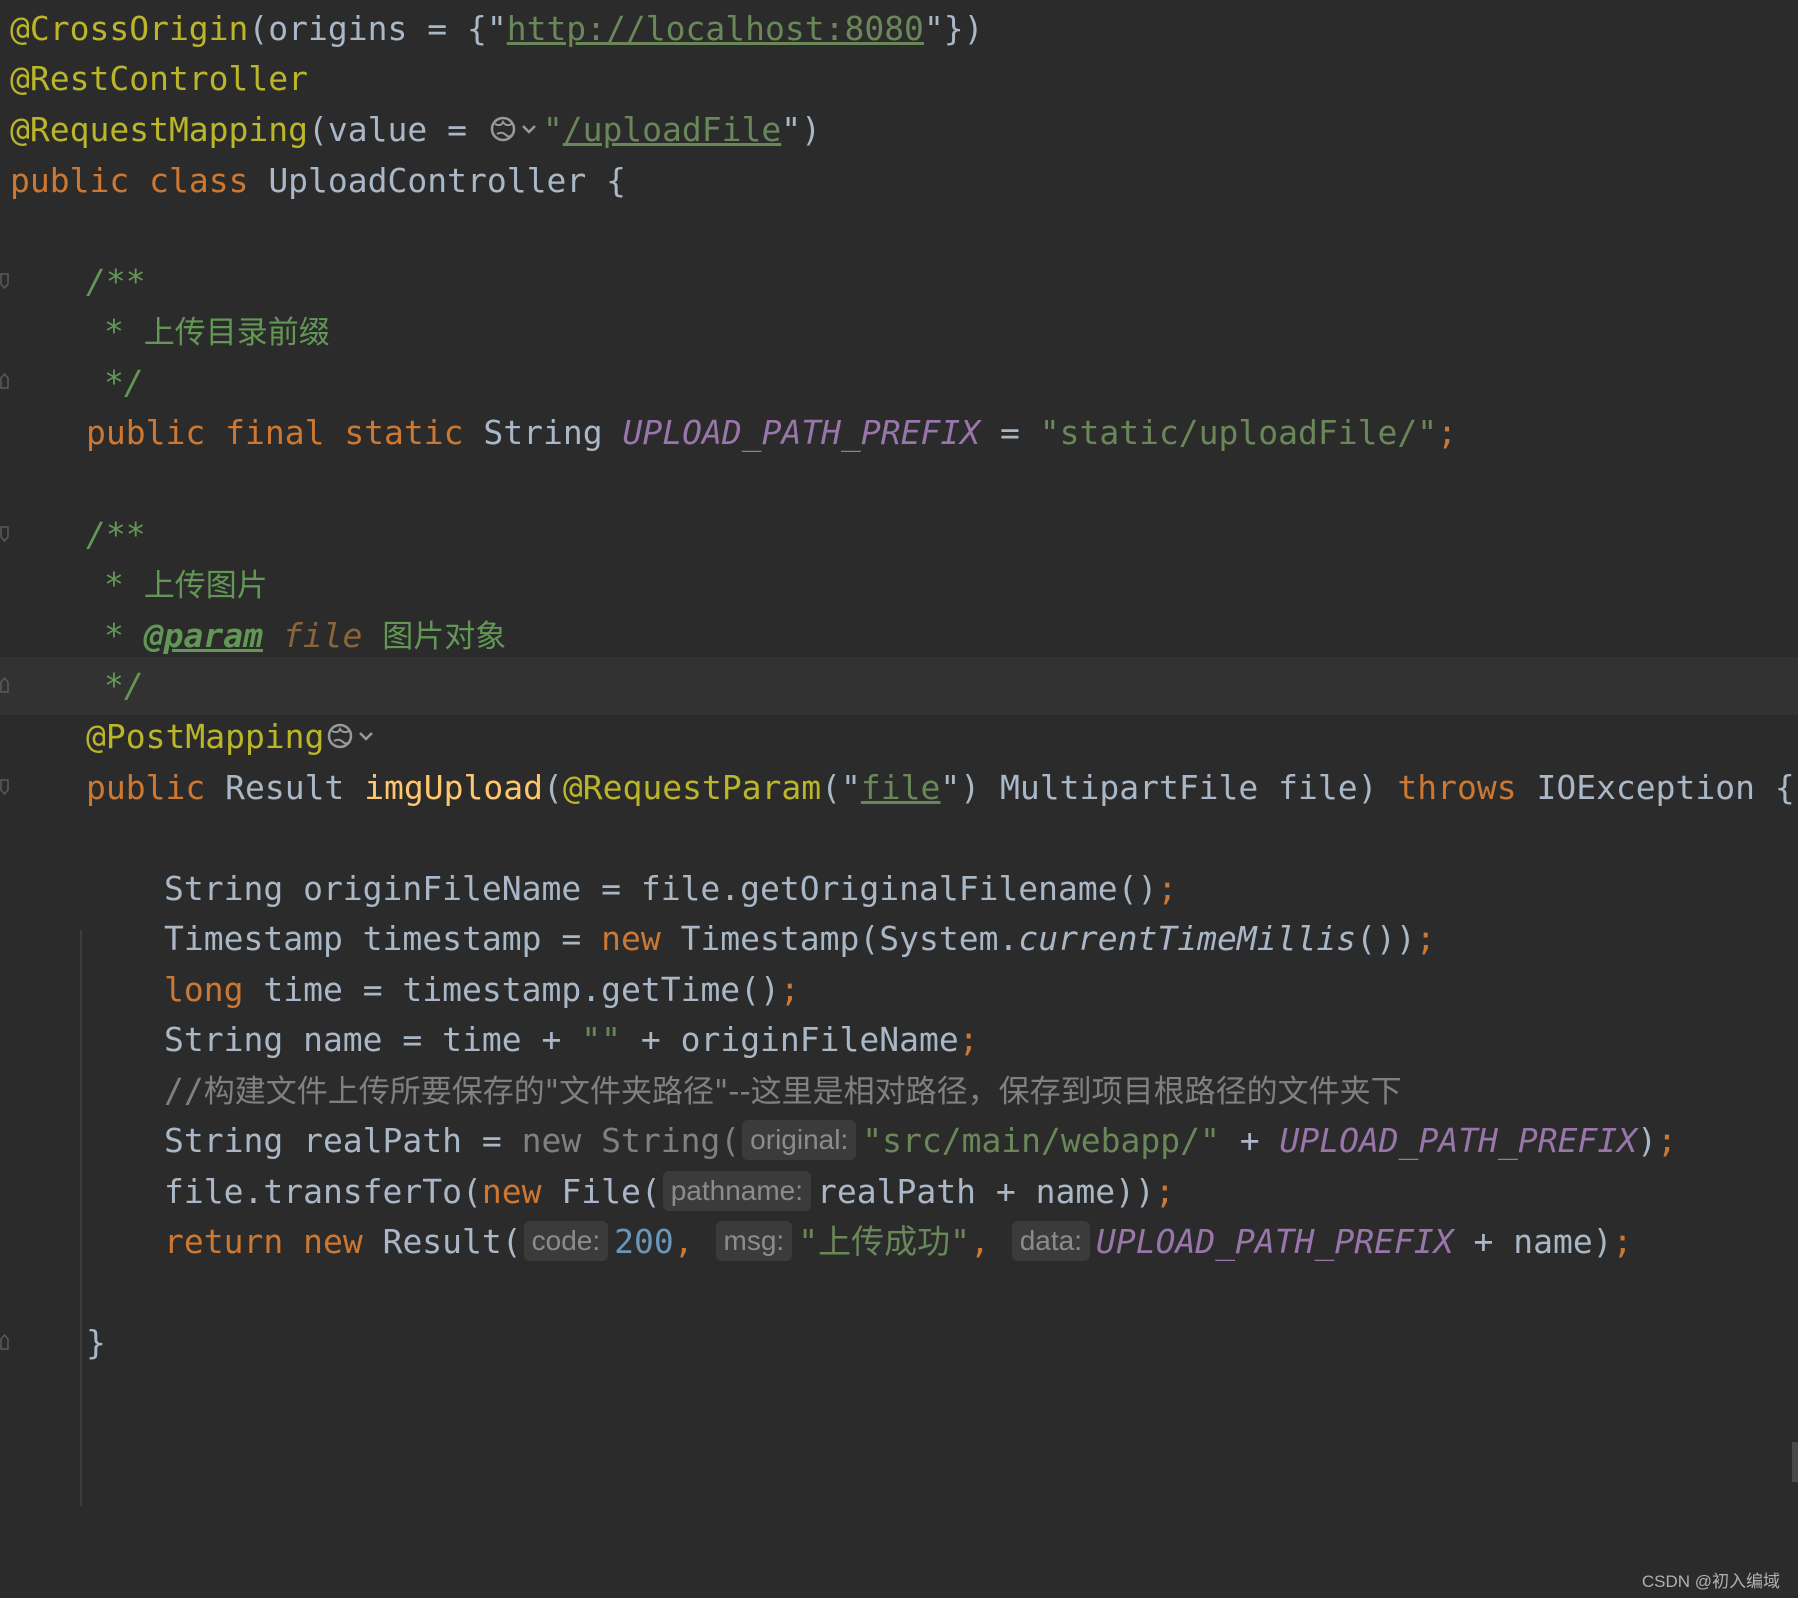  What do you see at coordinates (601, 1039) in the screenshot?
I see `string-literal: ""` at bounding box center [601, 1039].